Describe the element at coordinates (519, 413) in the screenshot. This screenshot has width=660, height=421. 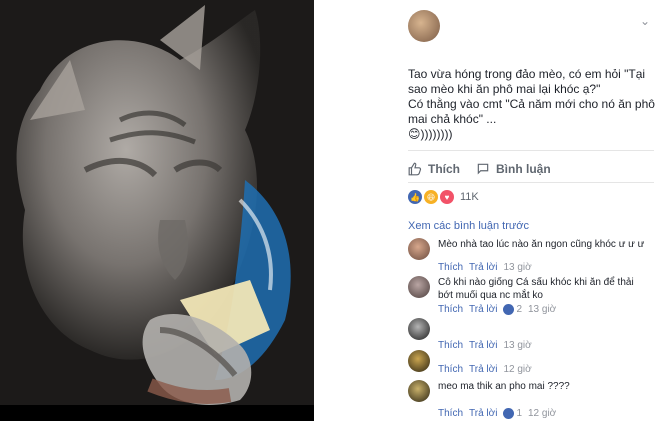
I see `comment-reaction-count: 1` at that location.